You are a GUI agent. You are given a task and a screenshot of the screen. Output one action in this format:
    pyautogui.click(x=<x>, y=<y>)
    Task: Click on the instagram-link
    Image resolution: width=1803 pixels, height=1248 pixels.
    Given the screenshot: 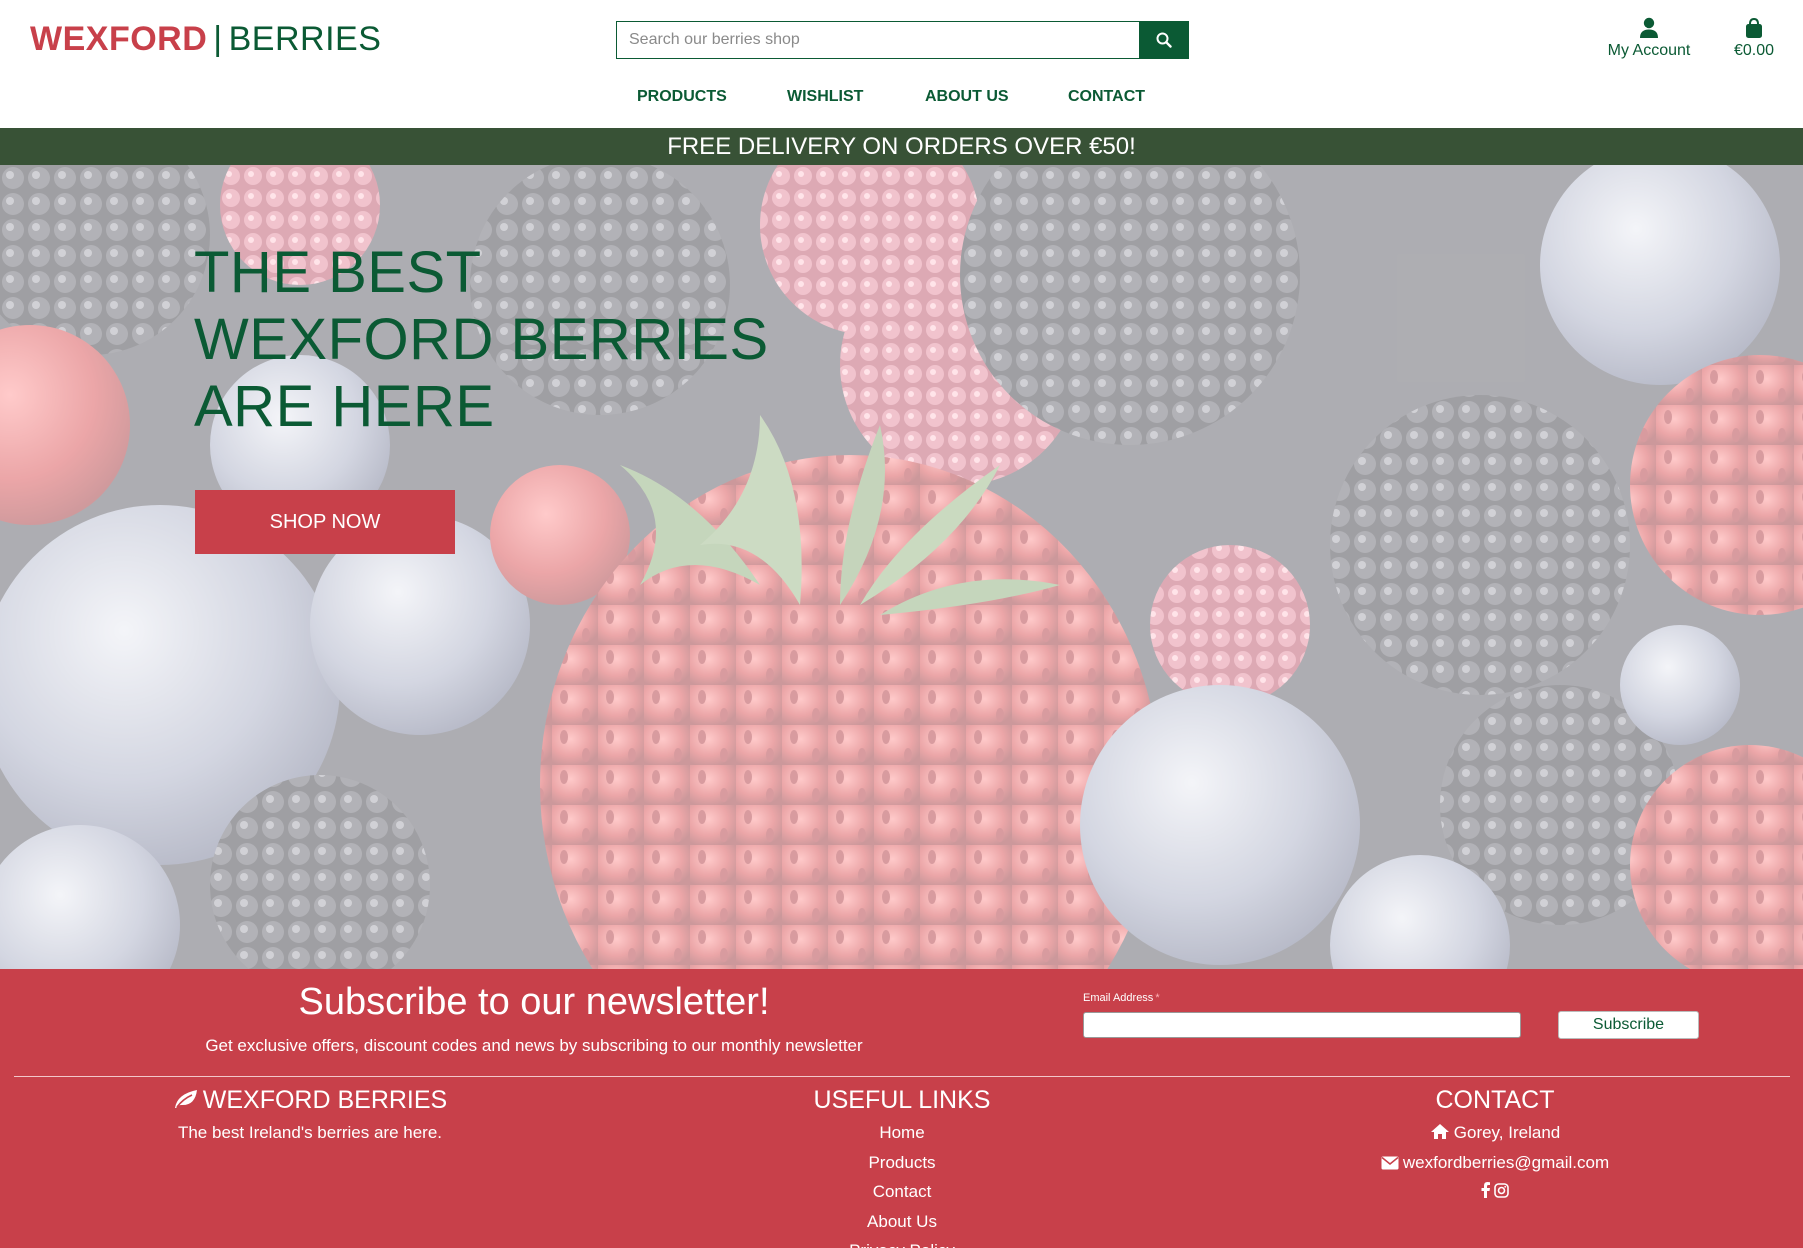 What is the action you would take?
    pyautogui.click(x=1501, y=1193)
    